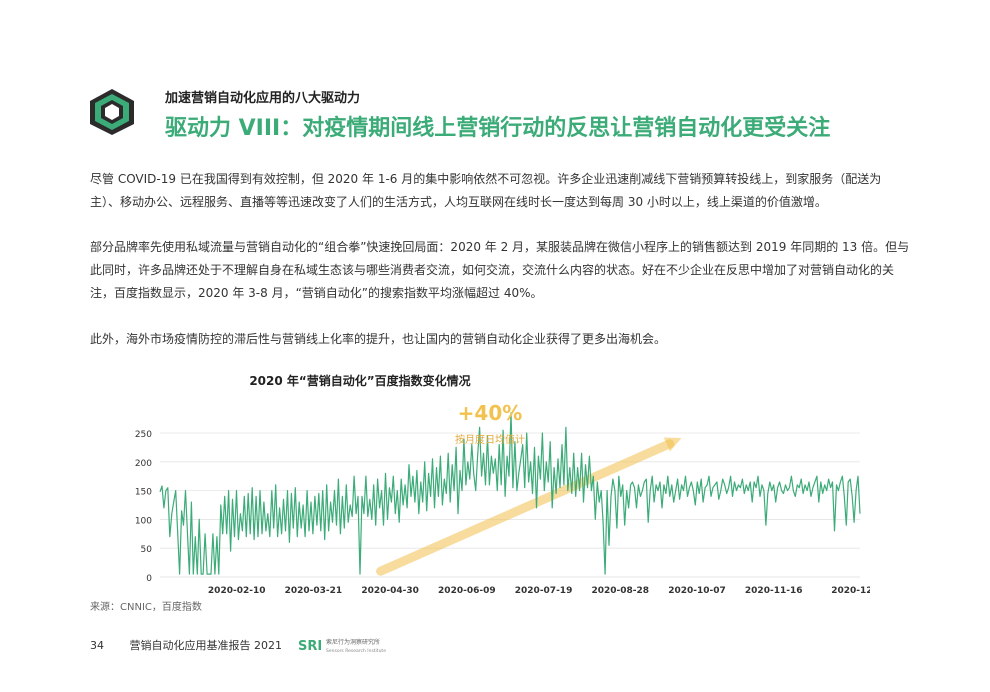 This screenshot has width=990, height=692. I want to click on chart-title: 2020 年“营销自动化”百度指数变化情况, so click(359, 380).